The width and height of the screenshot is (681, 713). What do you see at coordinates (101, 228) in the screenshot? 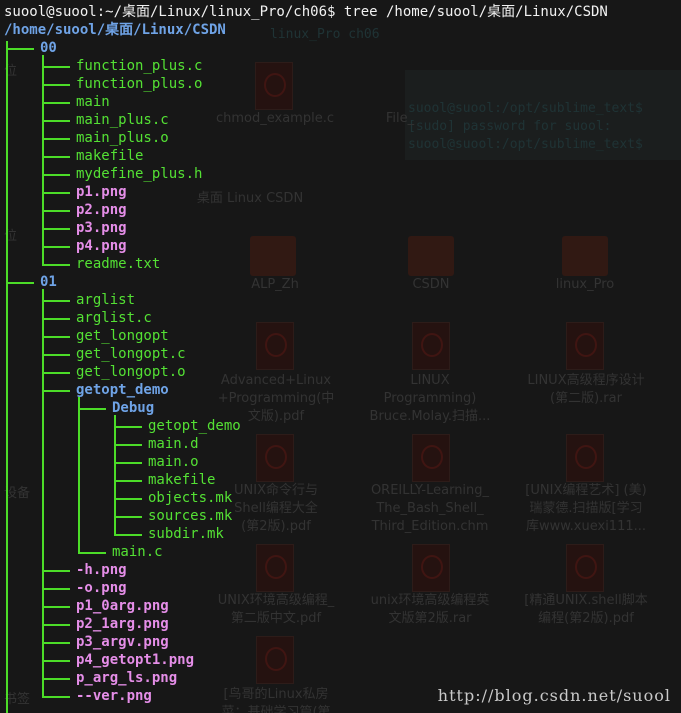
I see `tree-file-entry: p3.png` at bounding box center [101, 228].